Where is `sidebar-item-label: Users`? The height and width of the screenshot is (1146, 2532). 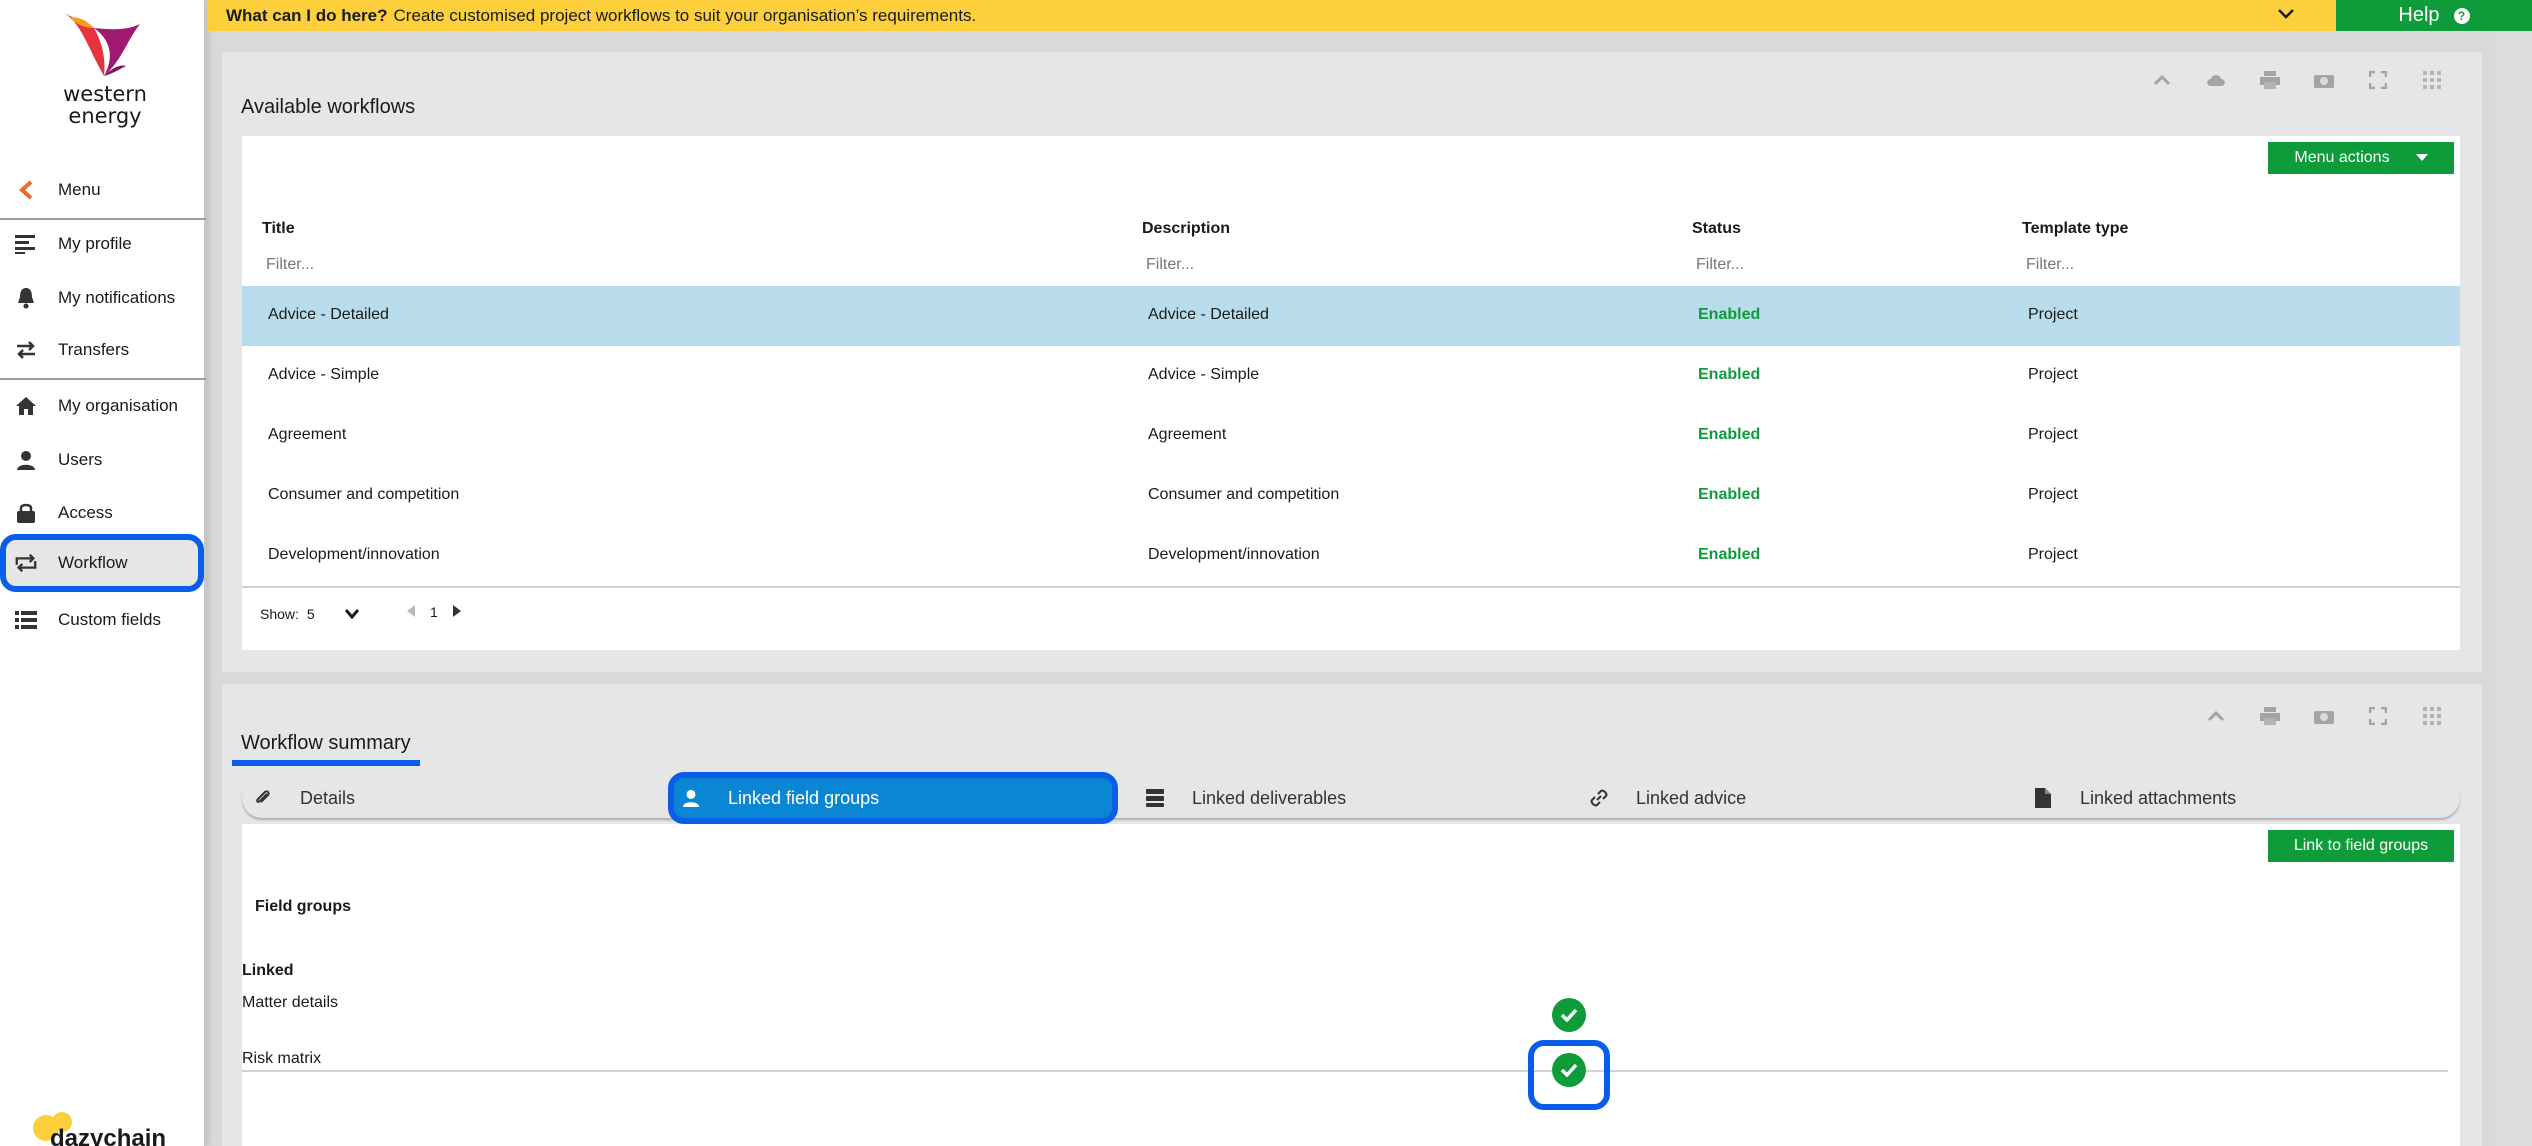 sidebar-item-label: Users is located at coordinates (80, 459).